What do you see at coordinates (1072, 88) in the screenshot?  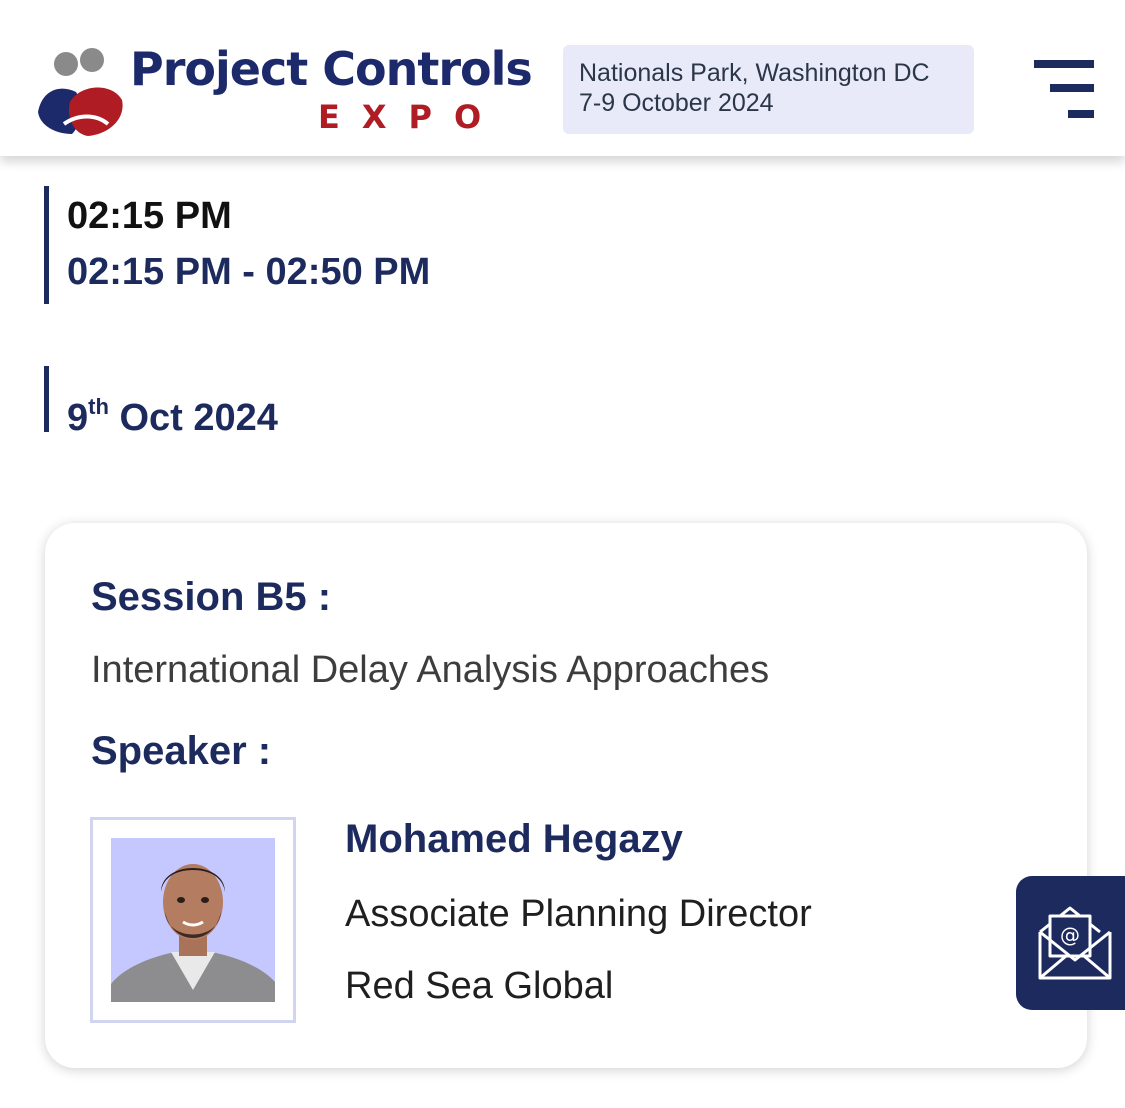 I see `menu-bar-middle` at bounding box center [1072, 88].